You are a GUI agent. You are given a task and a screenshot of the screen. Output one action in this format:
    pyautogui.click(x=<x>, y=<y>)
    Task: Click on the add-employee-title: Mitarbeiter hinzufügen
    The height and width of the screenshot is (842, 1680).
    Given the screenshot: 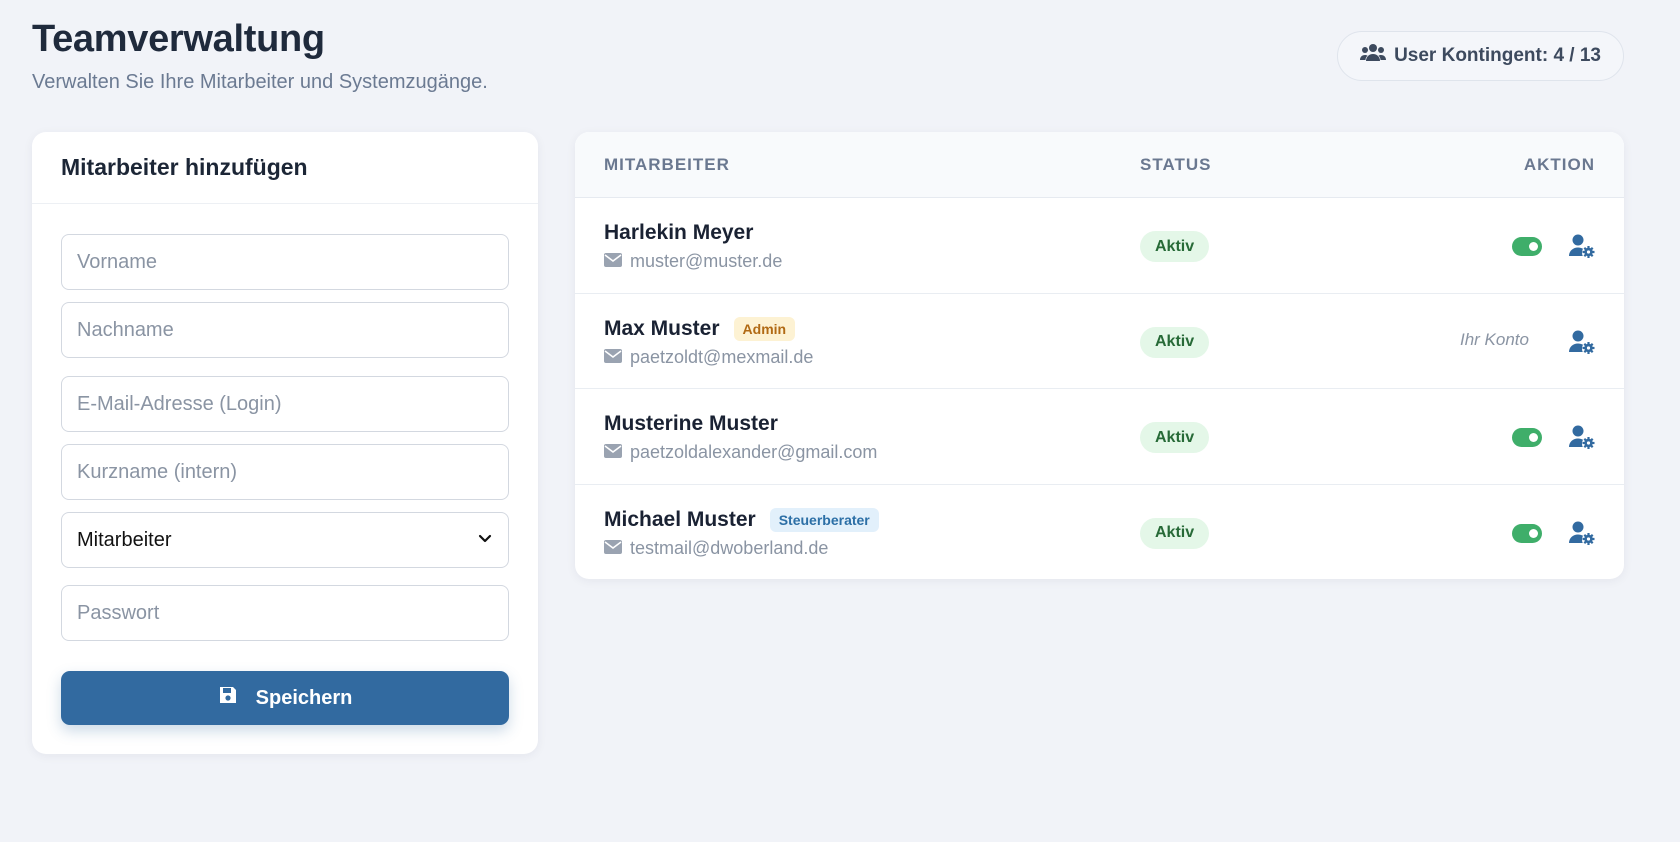 What is the action you would take?
    pyautogui.click(x=285, y=168)
    